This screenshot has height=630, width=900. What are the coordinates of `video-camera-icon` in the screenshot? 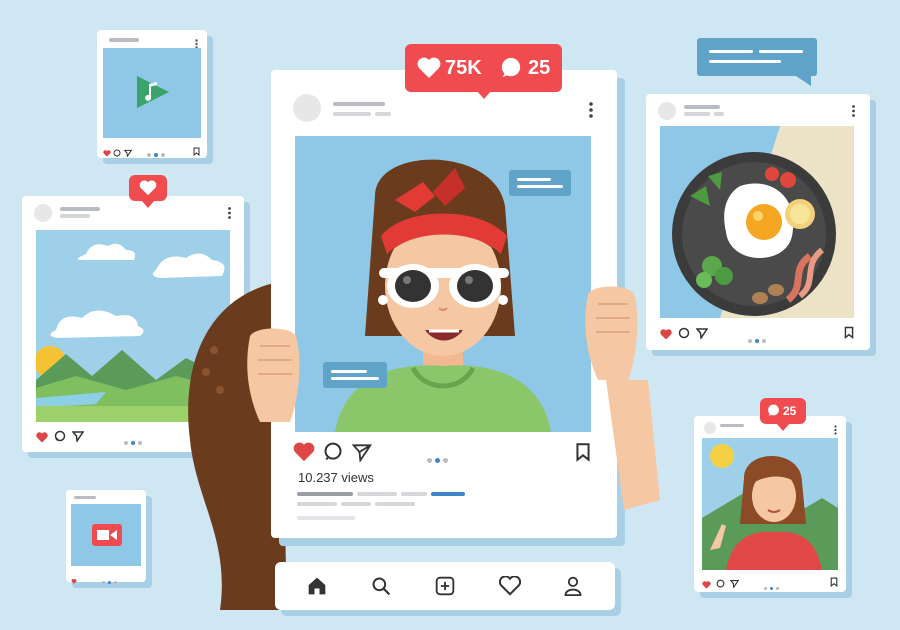 It's located at (107, 537).